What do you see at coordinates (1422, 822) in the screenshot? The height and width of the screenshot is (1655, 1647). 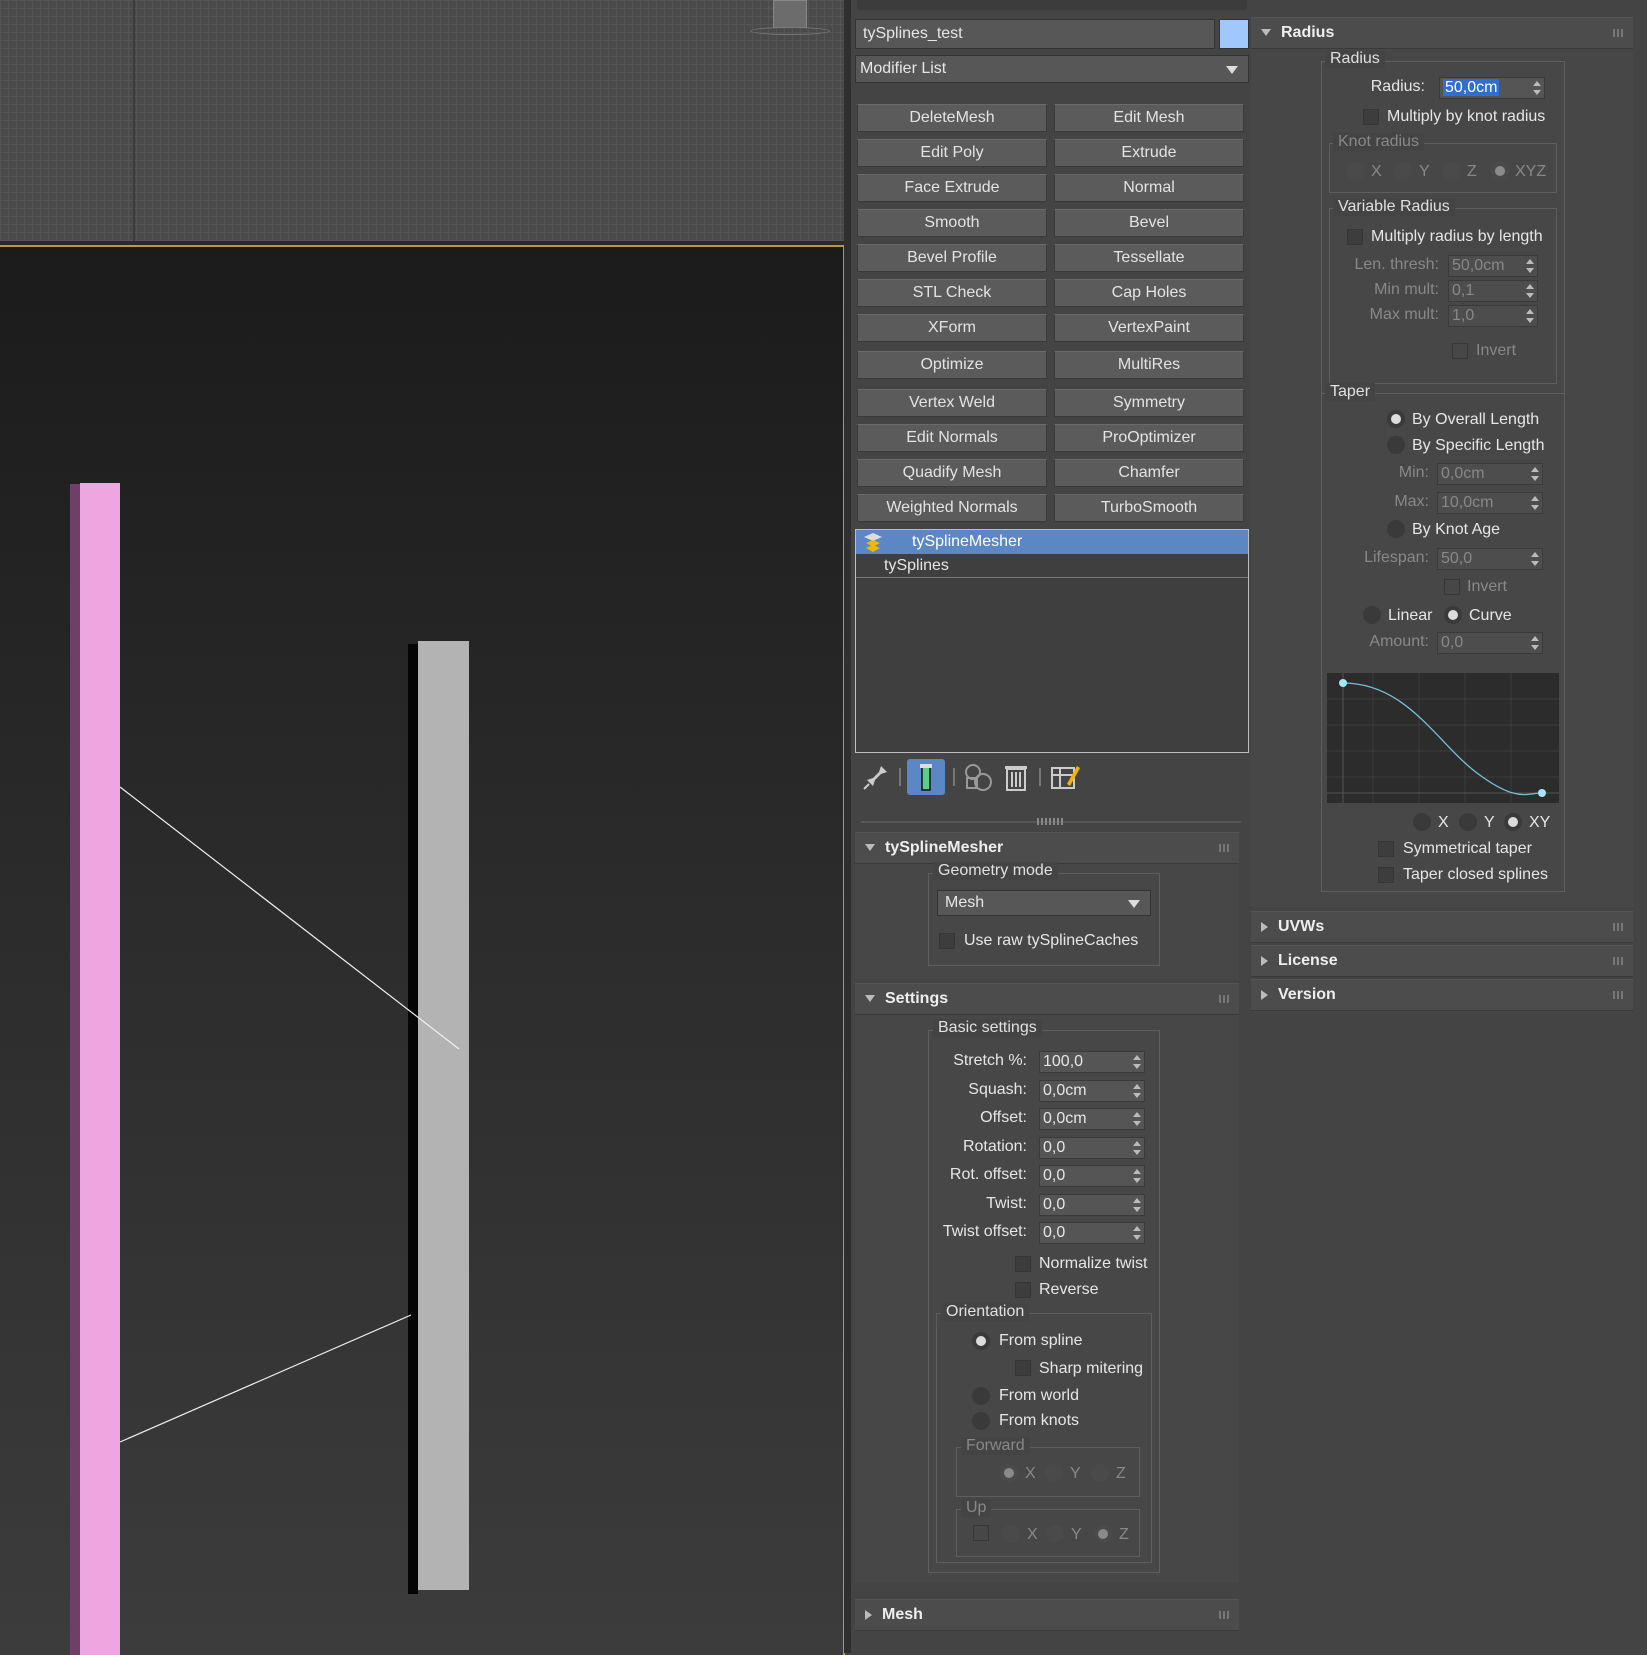 I see `curve-x-radio` at bounding box center [1422, 822].